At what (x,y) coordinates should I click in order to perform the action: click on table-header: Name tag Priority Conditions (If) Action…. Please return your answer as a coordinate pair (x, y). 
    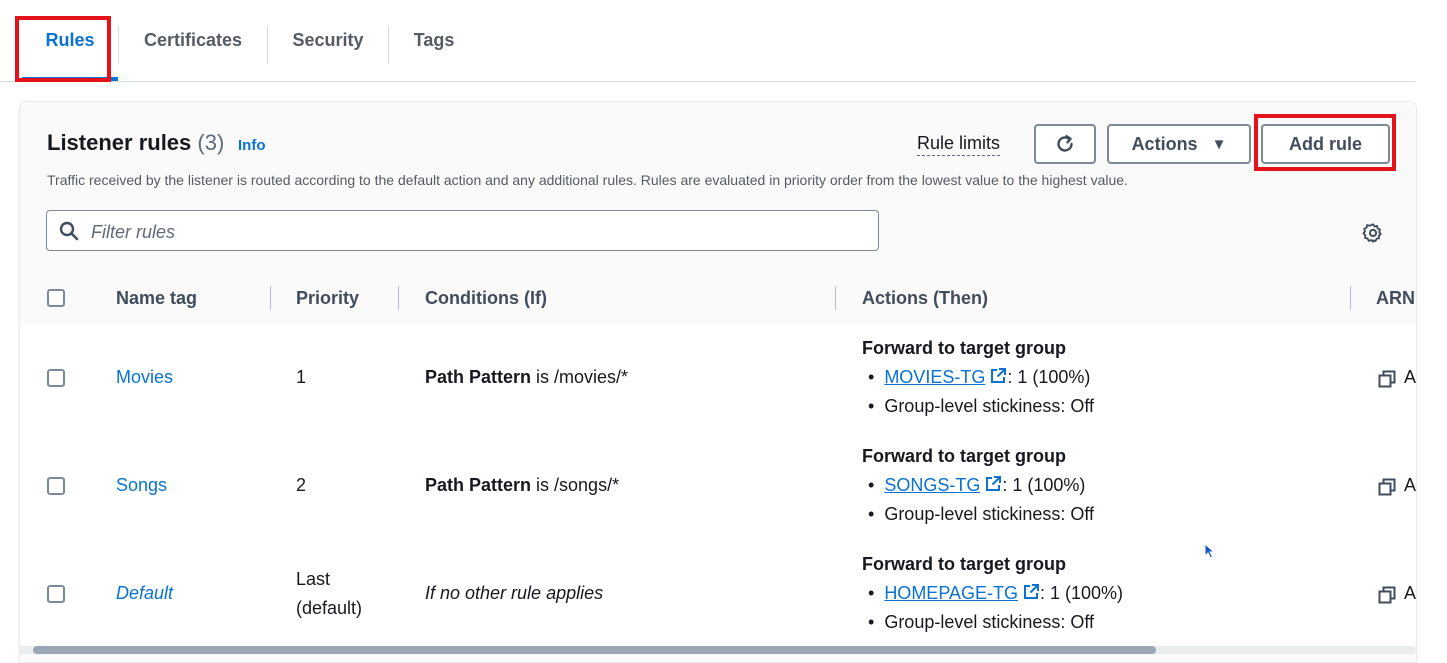
    Looking at the image, I should click on (718, 299).